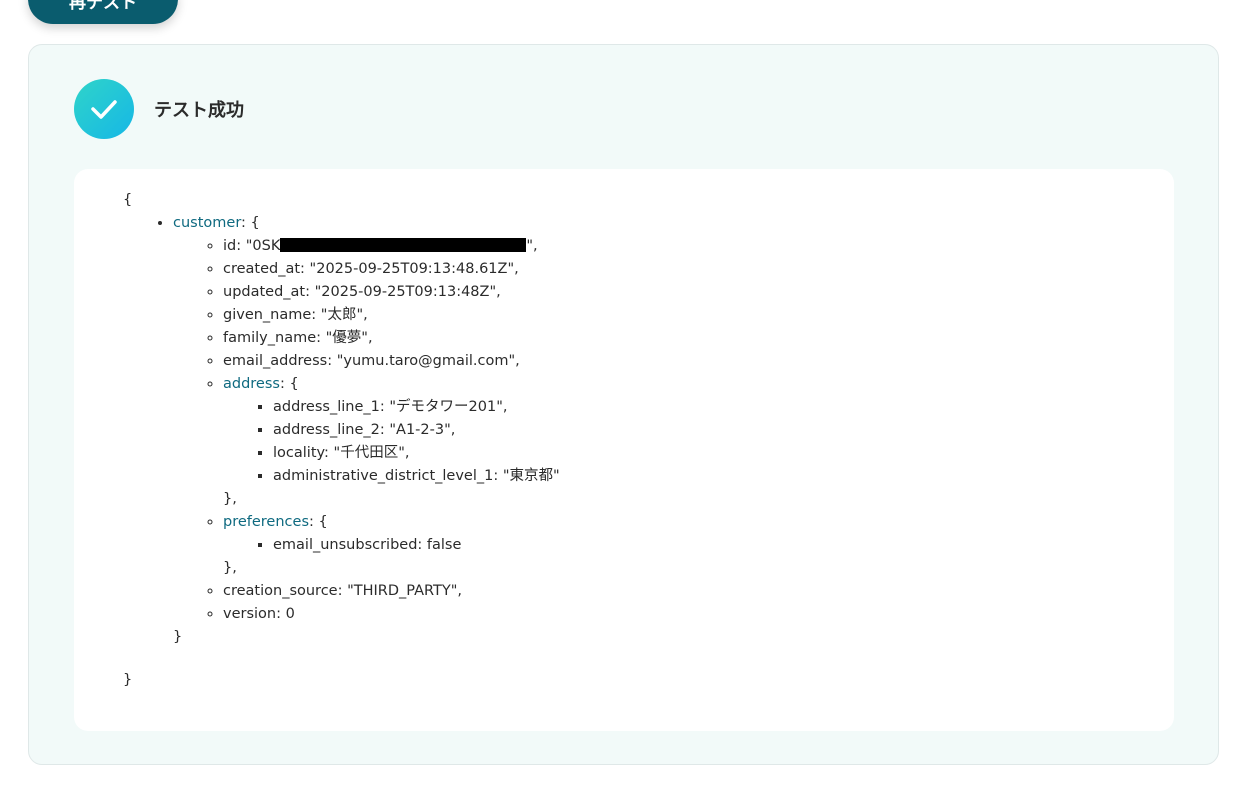  What do you see at coordinates (391, 591) in the screenshot?
I see `json-item-creation-source: creation_source: "THIRD_PARTY",` at bounding box center [391, 591].